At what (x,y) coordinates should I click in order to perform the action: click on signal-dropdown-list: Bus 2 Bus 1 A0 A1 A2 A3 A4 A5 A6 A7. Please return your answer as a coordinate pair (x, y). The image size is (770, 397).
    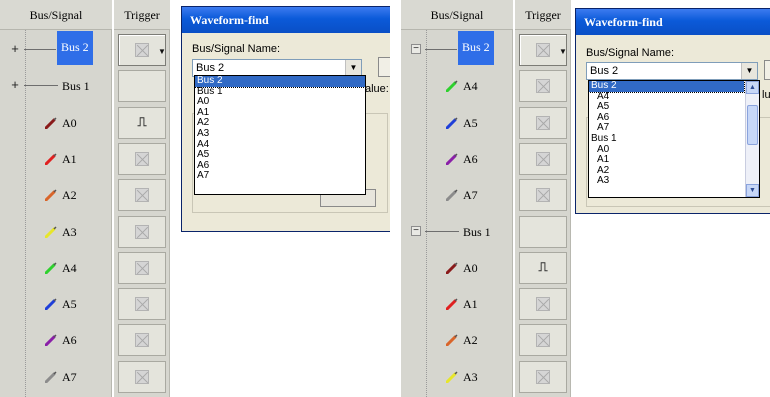
    Looking at the image, I should click on (280, 135).